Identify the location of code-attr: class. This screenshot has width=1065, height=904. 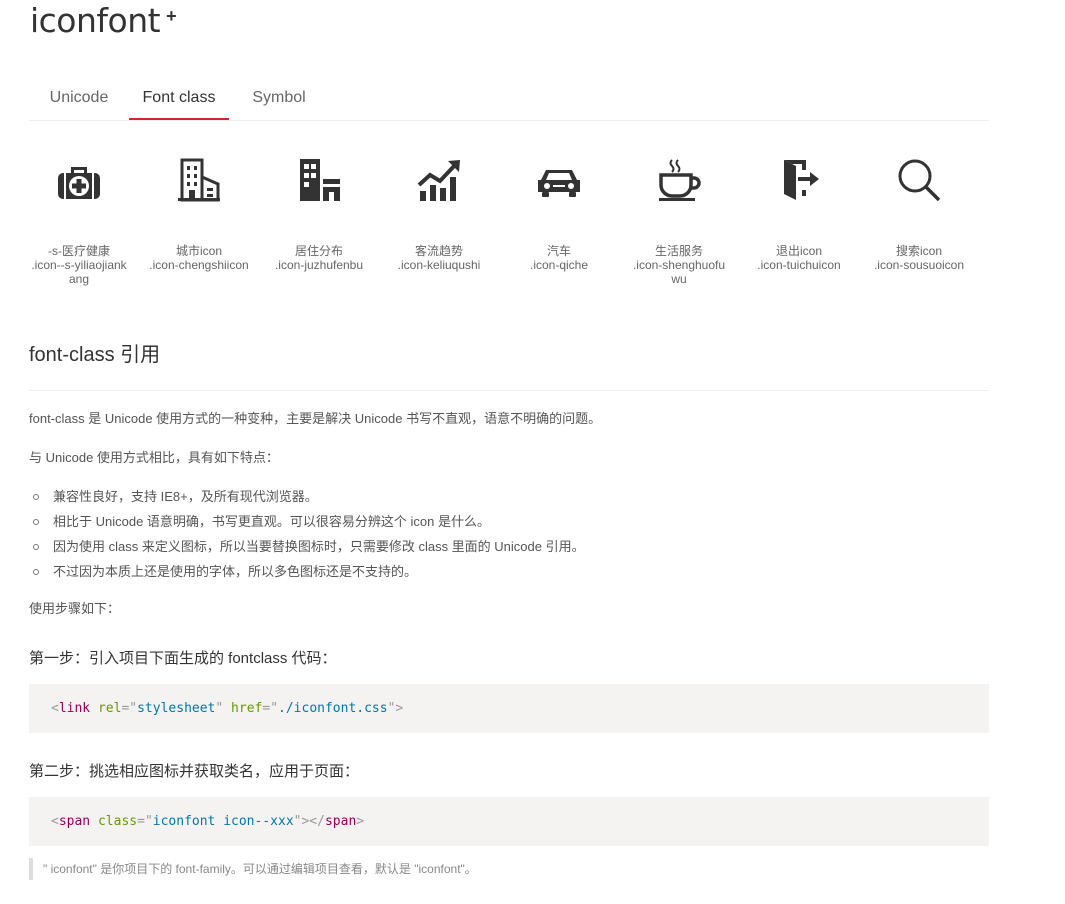
(117, 821).